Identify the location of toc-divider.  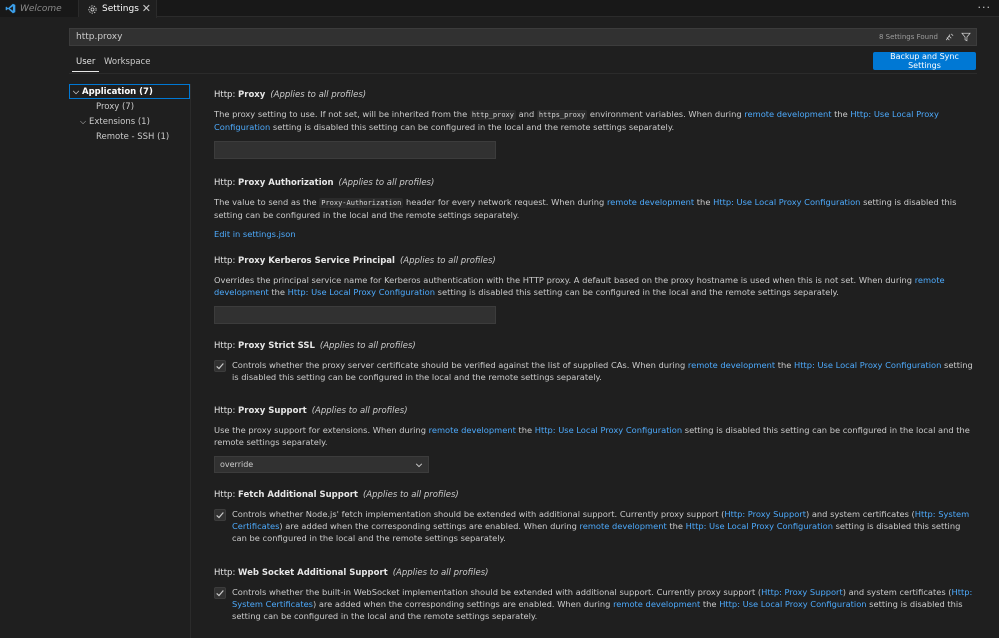
(190, 361).